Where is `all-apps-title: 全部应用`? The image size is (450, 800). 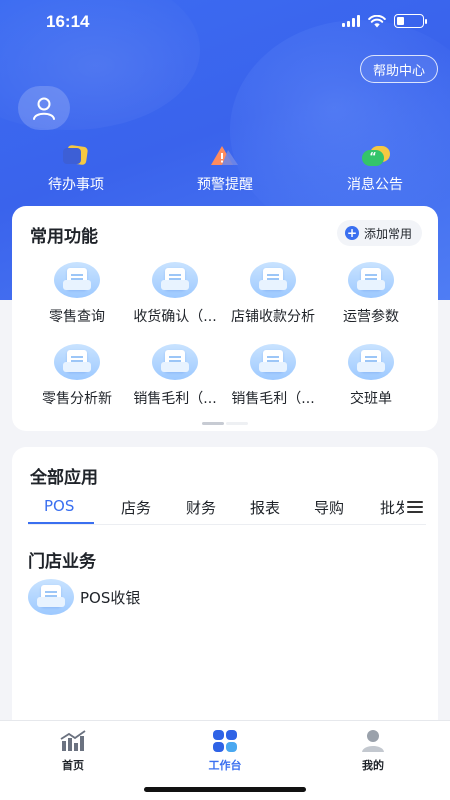 all-apps-title: 全部应用 is located at coordinates (64, 478).